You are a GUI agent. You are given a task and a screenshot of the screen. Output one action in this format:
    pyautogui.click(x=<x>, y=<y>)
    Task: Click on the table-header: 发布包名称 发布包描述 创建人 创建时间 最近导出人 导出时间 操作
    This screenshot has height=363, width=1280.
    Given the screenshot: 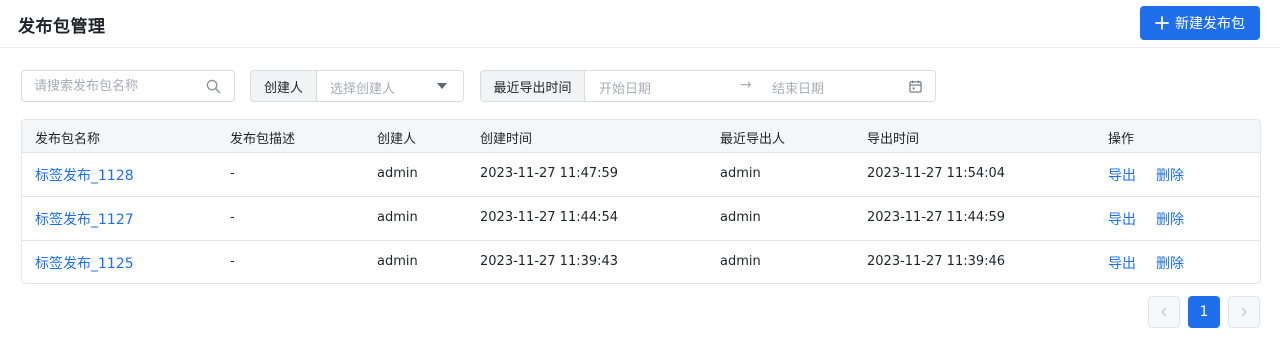 What is the action you would take?
    pyautogui.click(x=641, y=136)
    